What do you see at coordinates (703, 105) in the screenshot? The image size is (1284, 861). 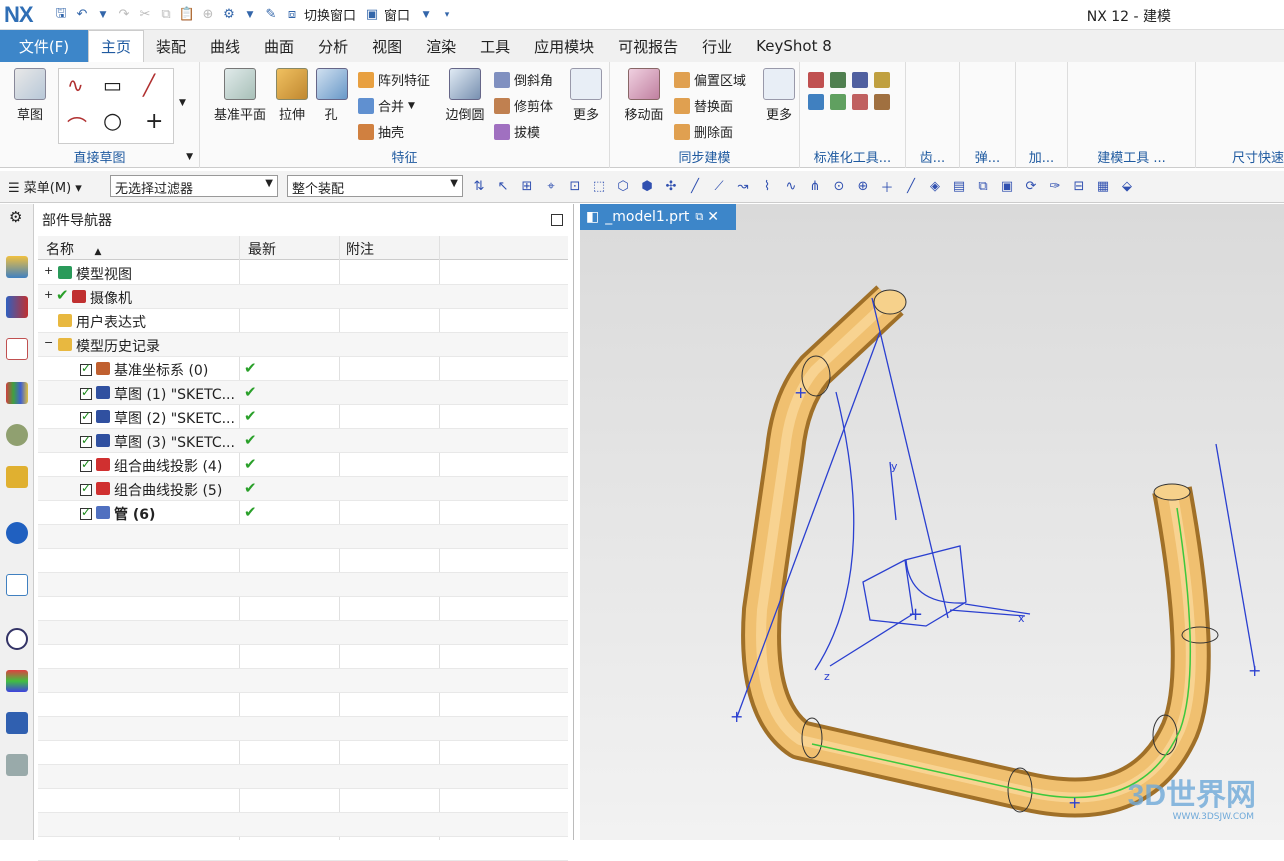 I see `replace-face-button: 替换面` at bounding box center [703, 105].